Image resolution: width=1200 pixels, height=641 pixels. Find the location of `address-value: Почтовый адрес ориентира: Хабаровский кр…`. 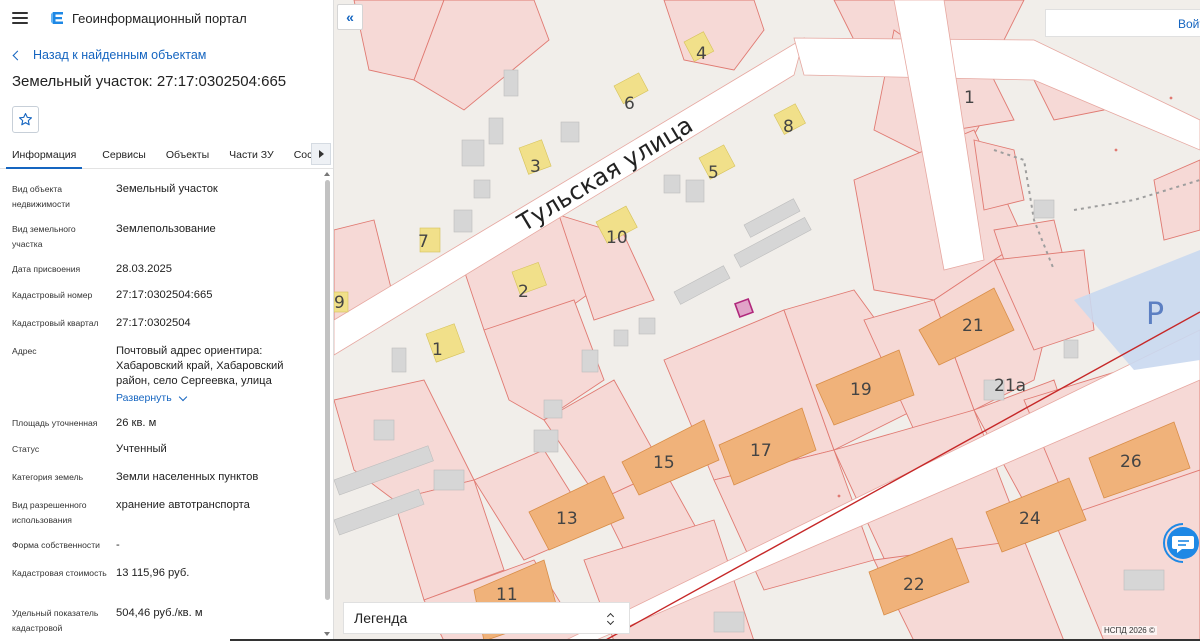

address-value: Почтовый адрес ориентира: Хабаровский кр… is located at coordinates (200, 366).